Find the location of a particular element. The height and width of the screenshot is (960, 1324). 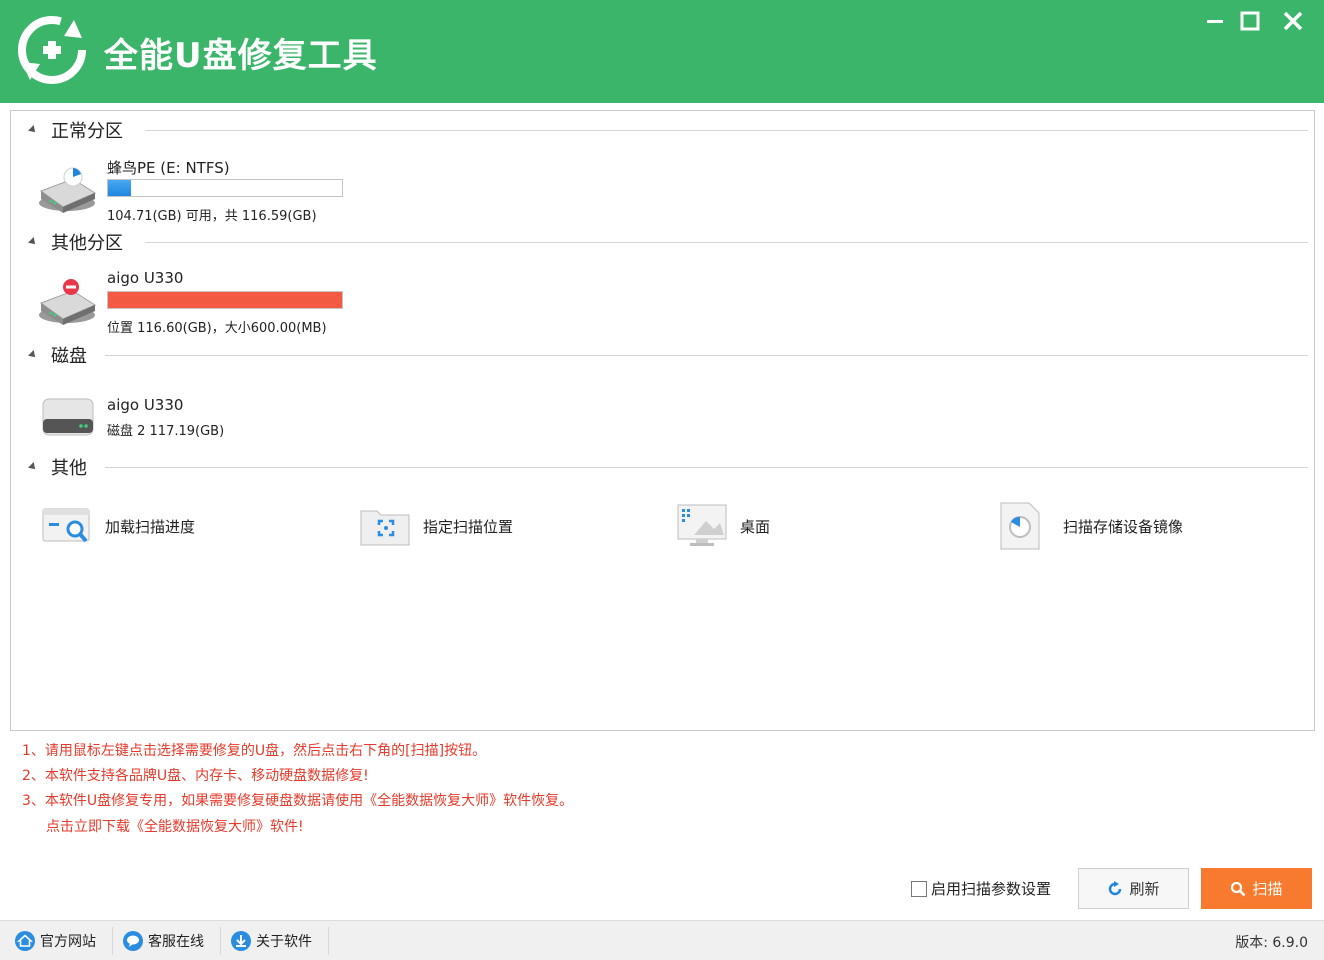

section-title: 其他分区 is located at coordinates (87, 243).